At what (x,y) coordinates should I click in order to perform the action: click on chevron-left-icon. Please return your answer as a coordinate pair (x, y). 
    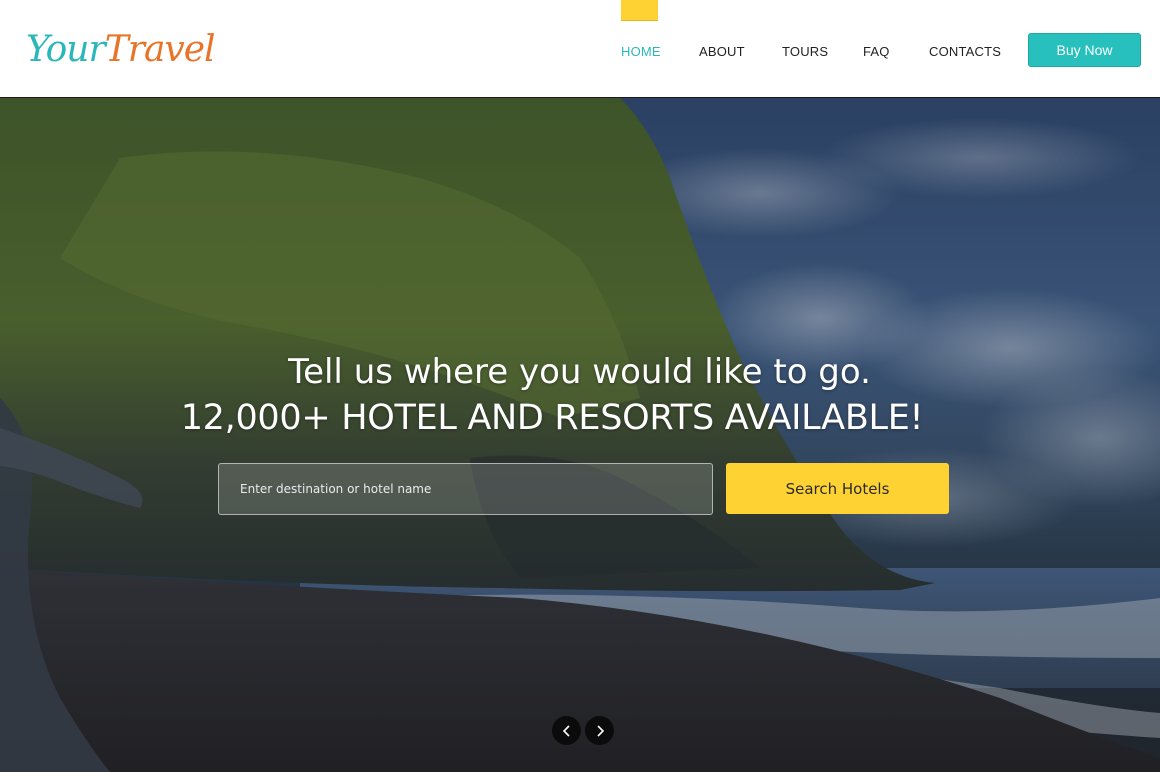
    Looking at the image, I should click on (566, 730).